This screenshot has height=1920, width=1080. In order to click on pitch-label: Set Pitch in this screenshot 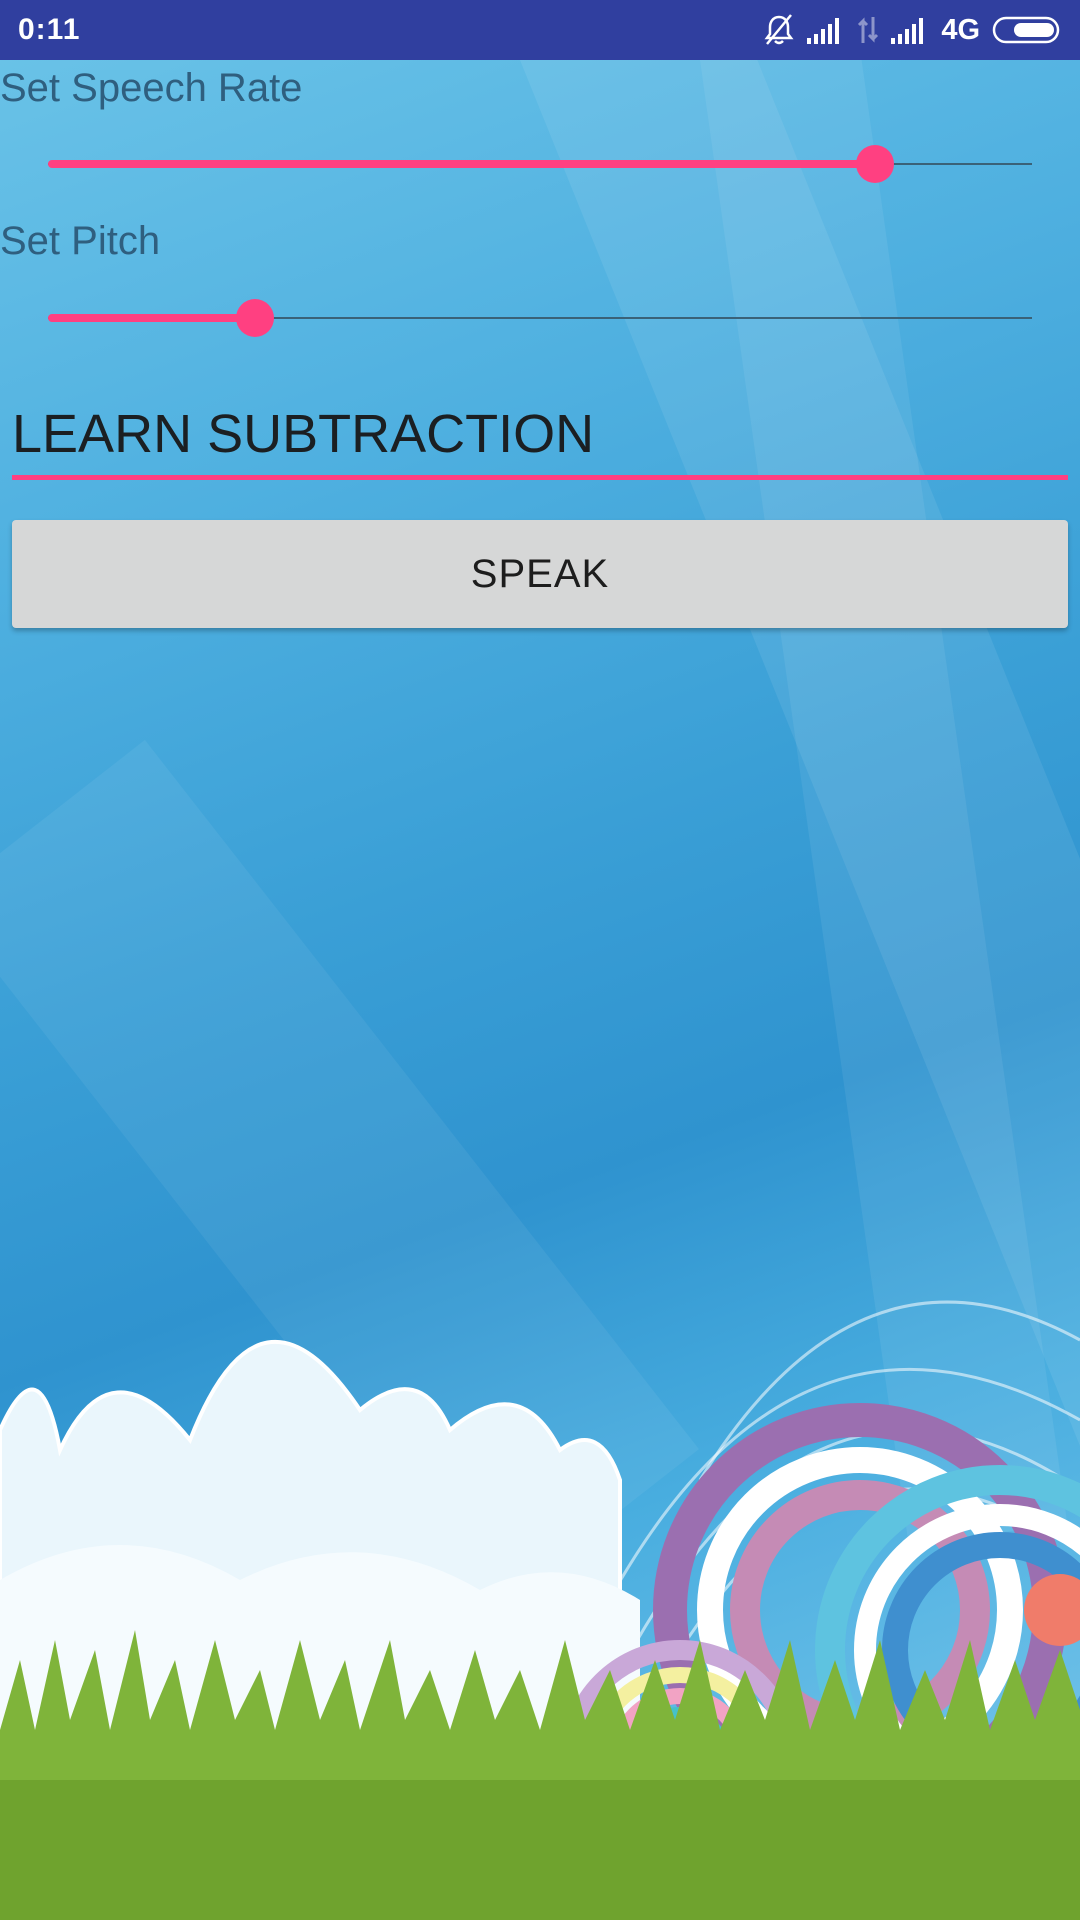, I will do `click(80, 241)`.